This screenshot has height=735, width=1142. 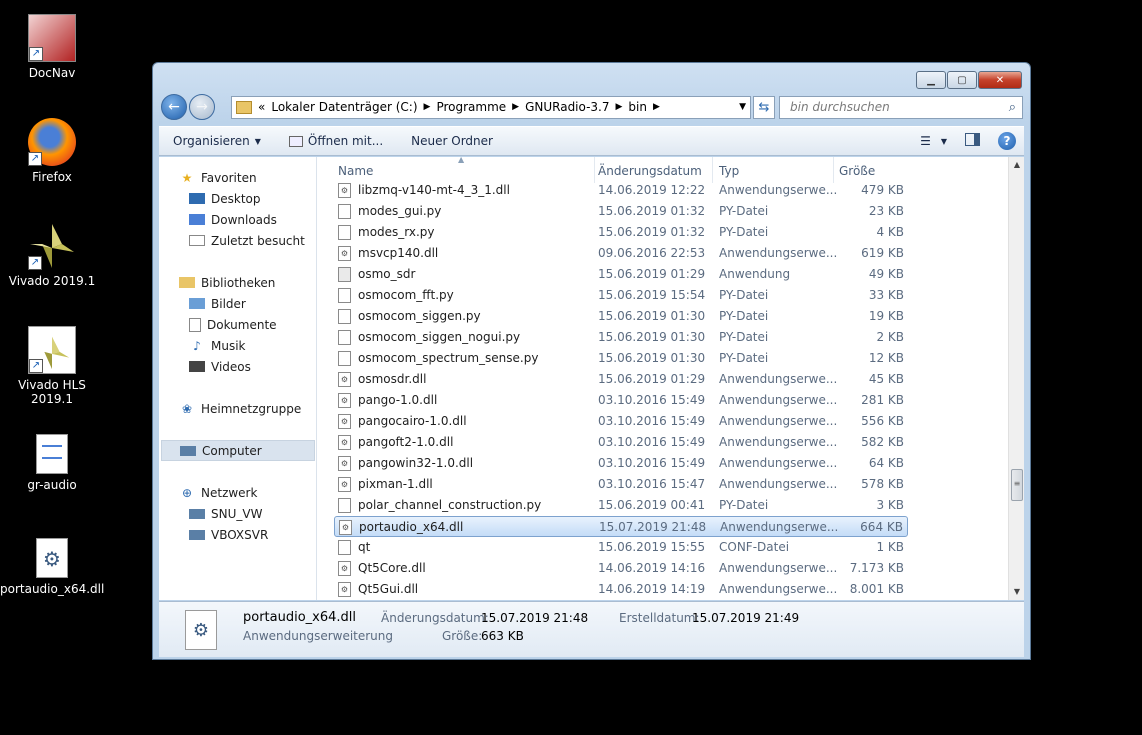 I want to click on nav-pictures: Bilder, so click(x=252, y=303).